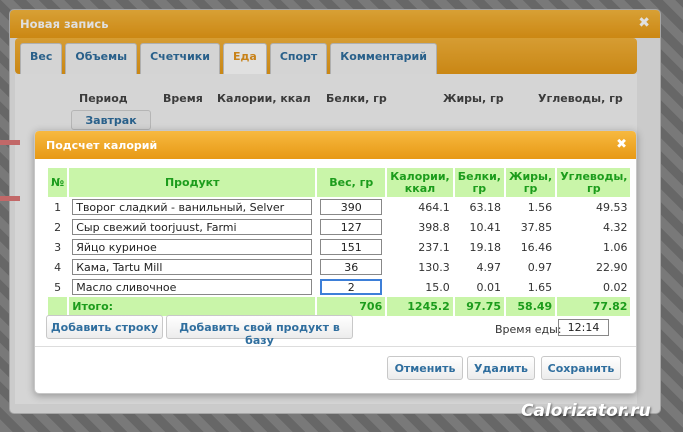 This screenshot has width=683, height=432. What do you see at coordinates (531, 182) in the screenshot?
I see `header-fat: Жиры, гр` at bounding box center [531, 182].